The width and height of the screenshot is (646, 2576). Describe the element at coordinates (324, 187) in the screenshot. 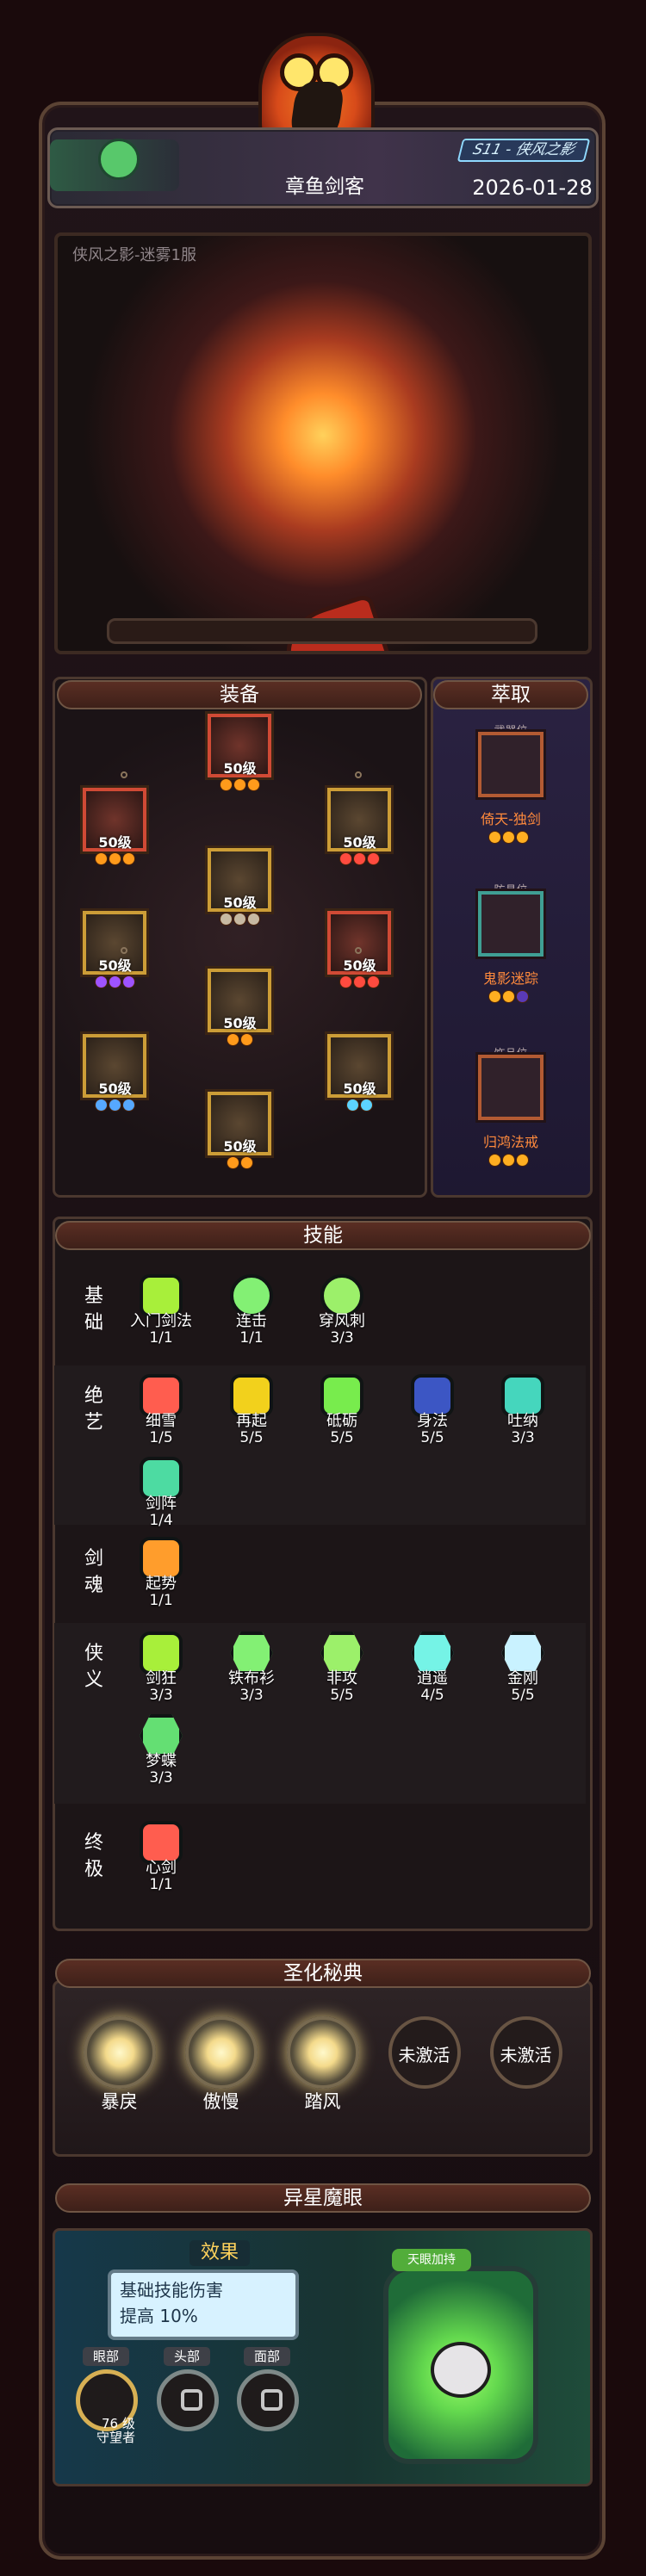

I see `hero-name: 章鱼剑客` at that location.